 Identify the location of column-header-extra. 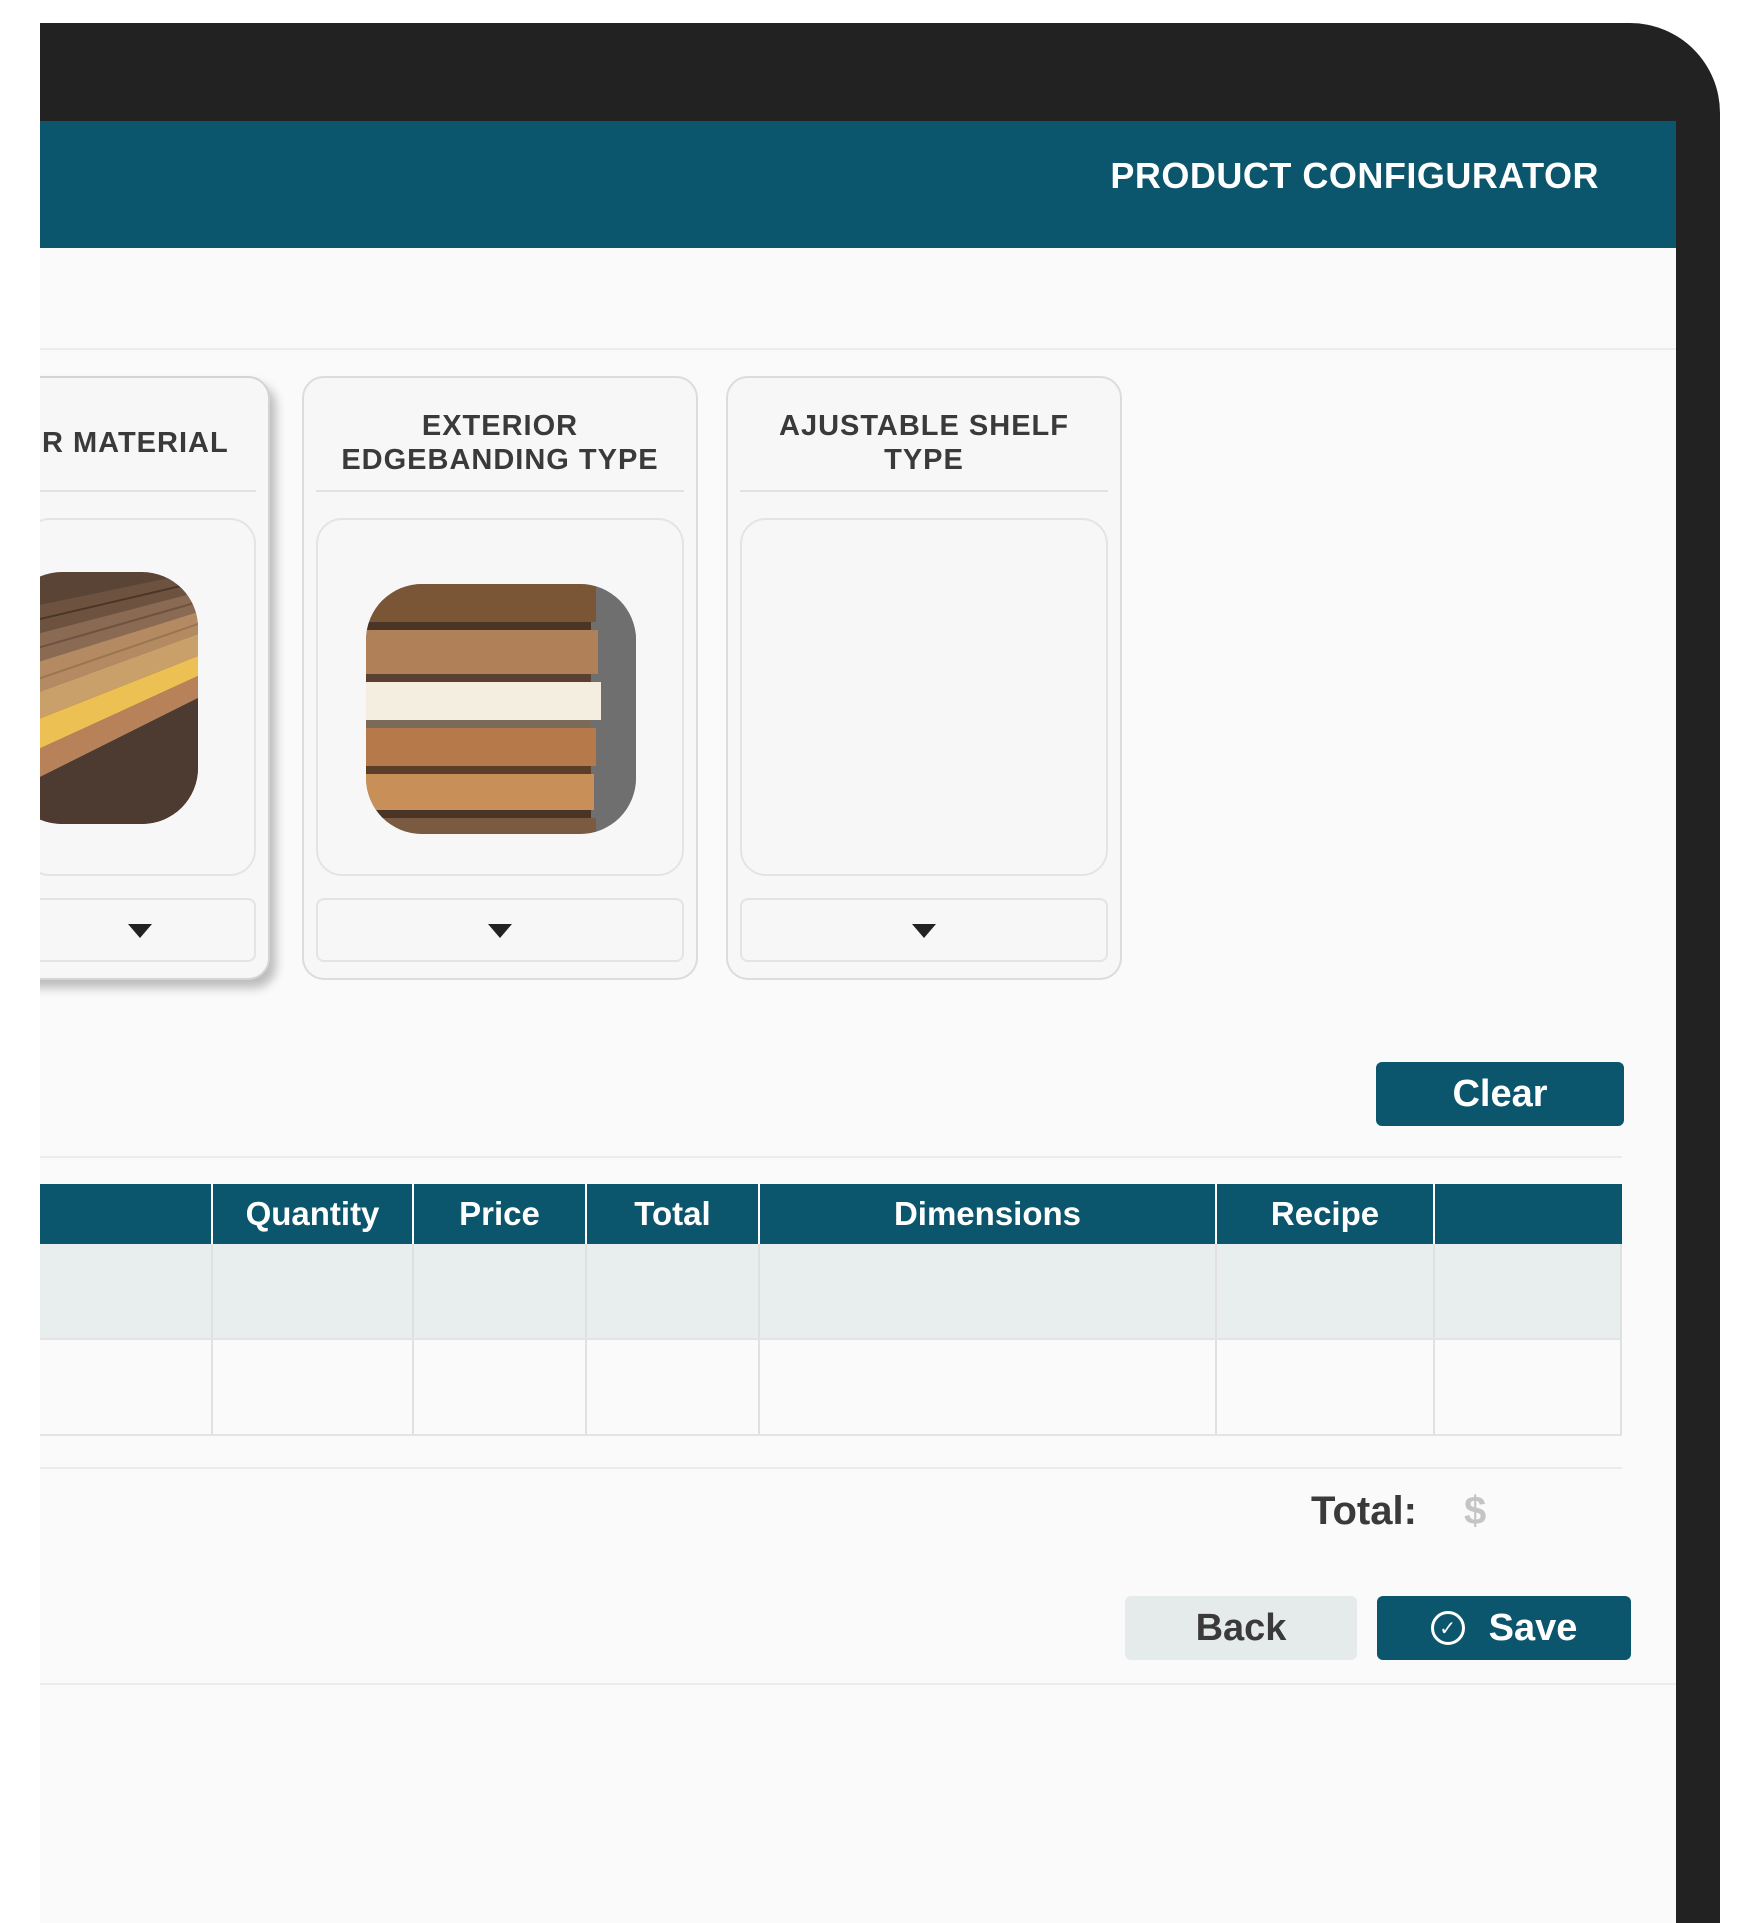
(1527, 1214).